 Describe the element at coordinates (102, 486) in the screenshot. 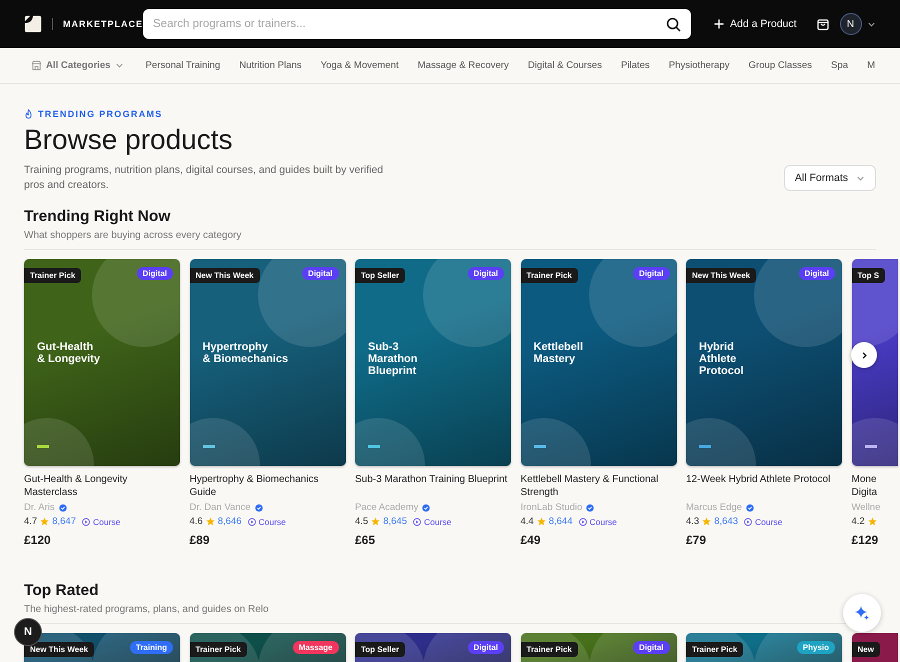

I see `product-title: Gut-Health & Longevity Masterclass` at that location.